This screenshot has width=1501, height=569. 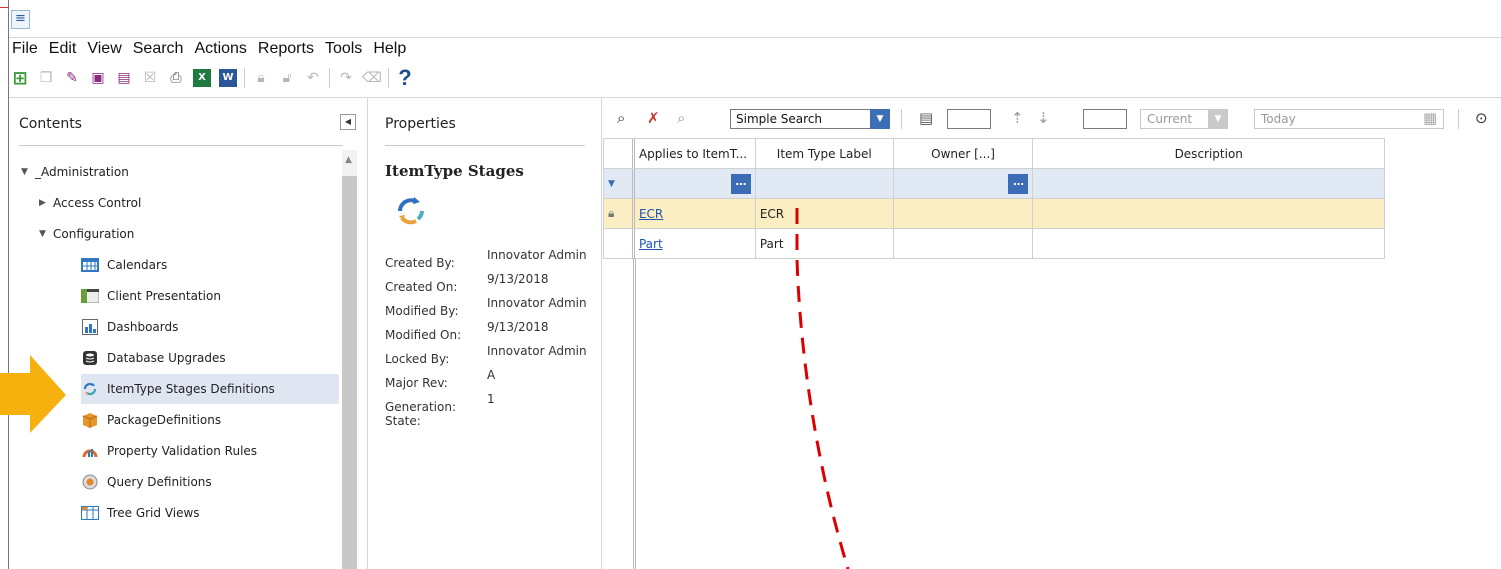 What do you see at coordinates (90, 203) in the screenshot?
I see `tree-item-access-control: ▶ Access Control` at bounding box center [90, 203].